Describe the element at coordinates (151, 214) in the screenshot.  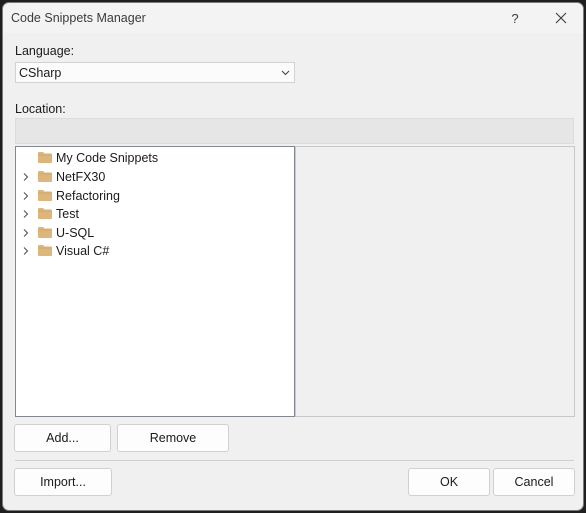
I see `tree-item-test: Test` at that location.